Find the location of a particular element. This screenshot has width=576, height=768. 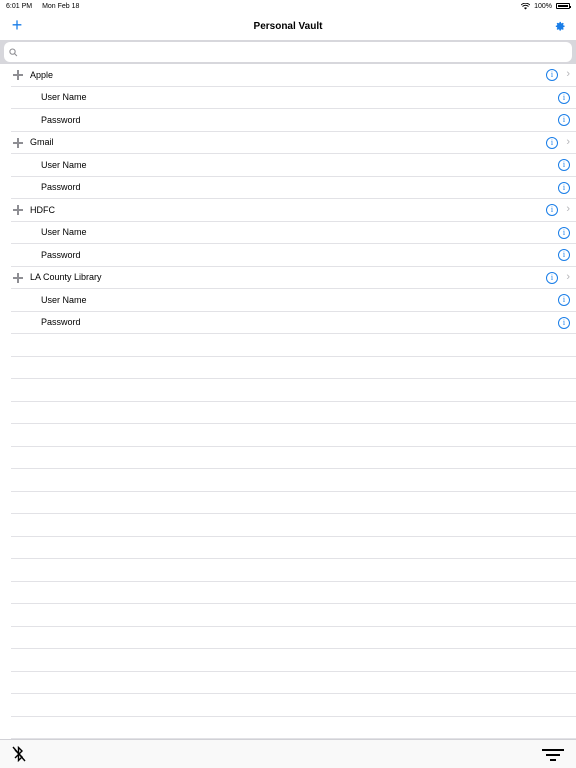

status-time: 6:01 PM is located at coordinates (19, 6).